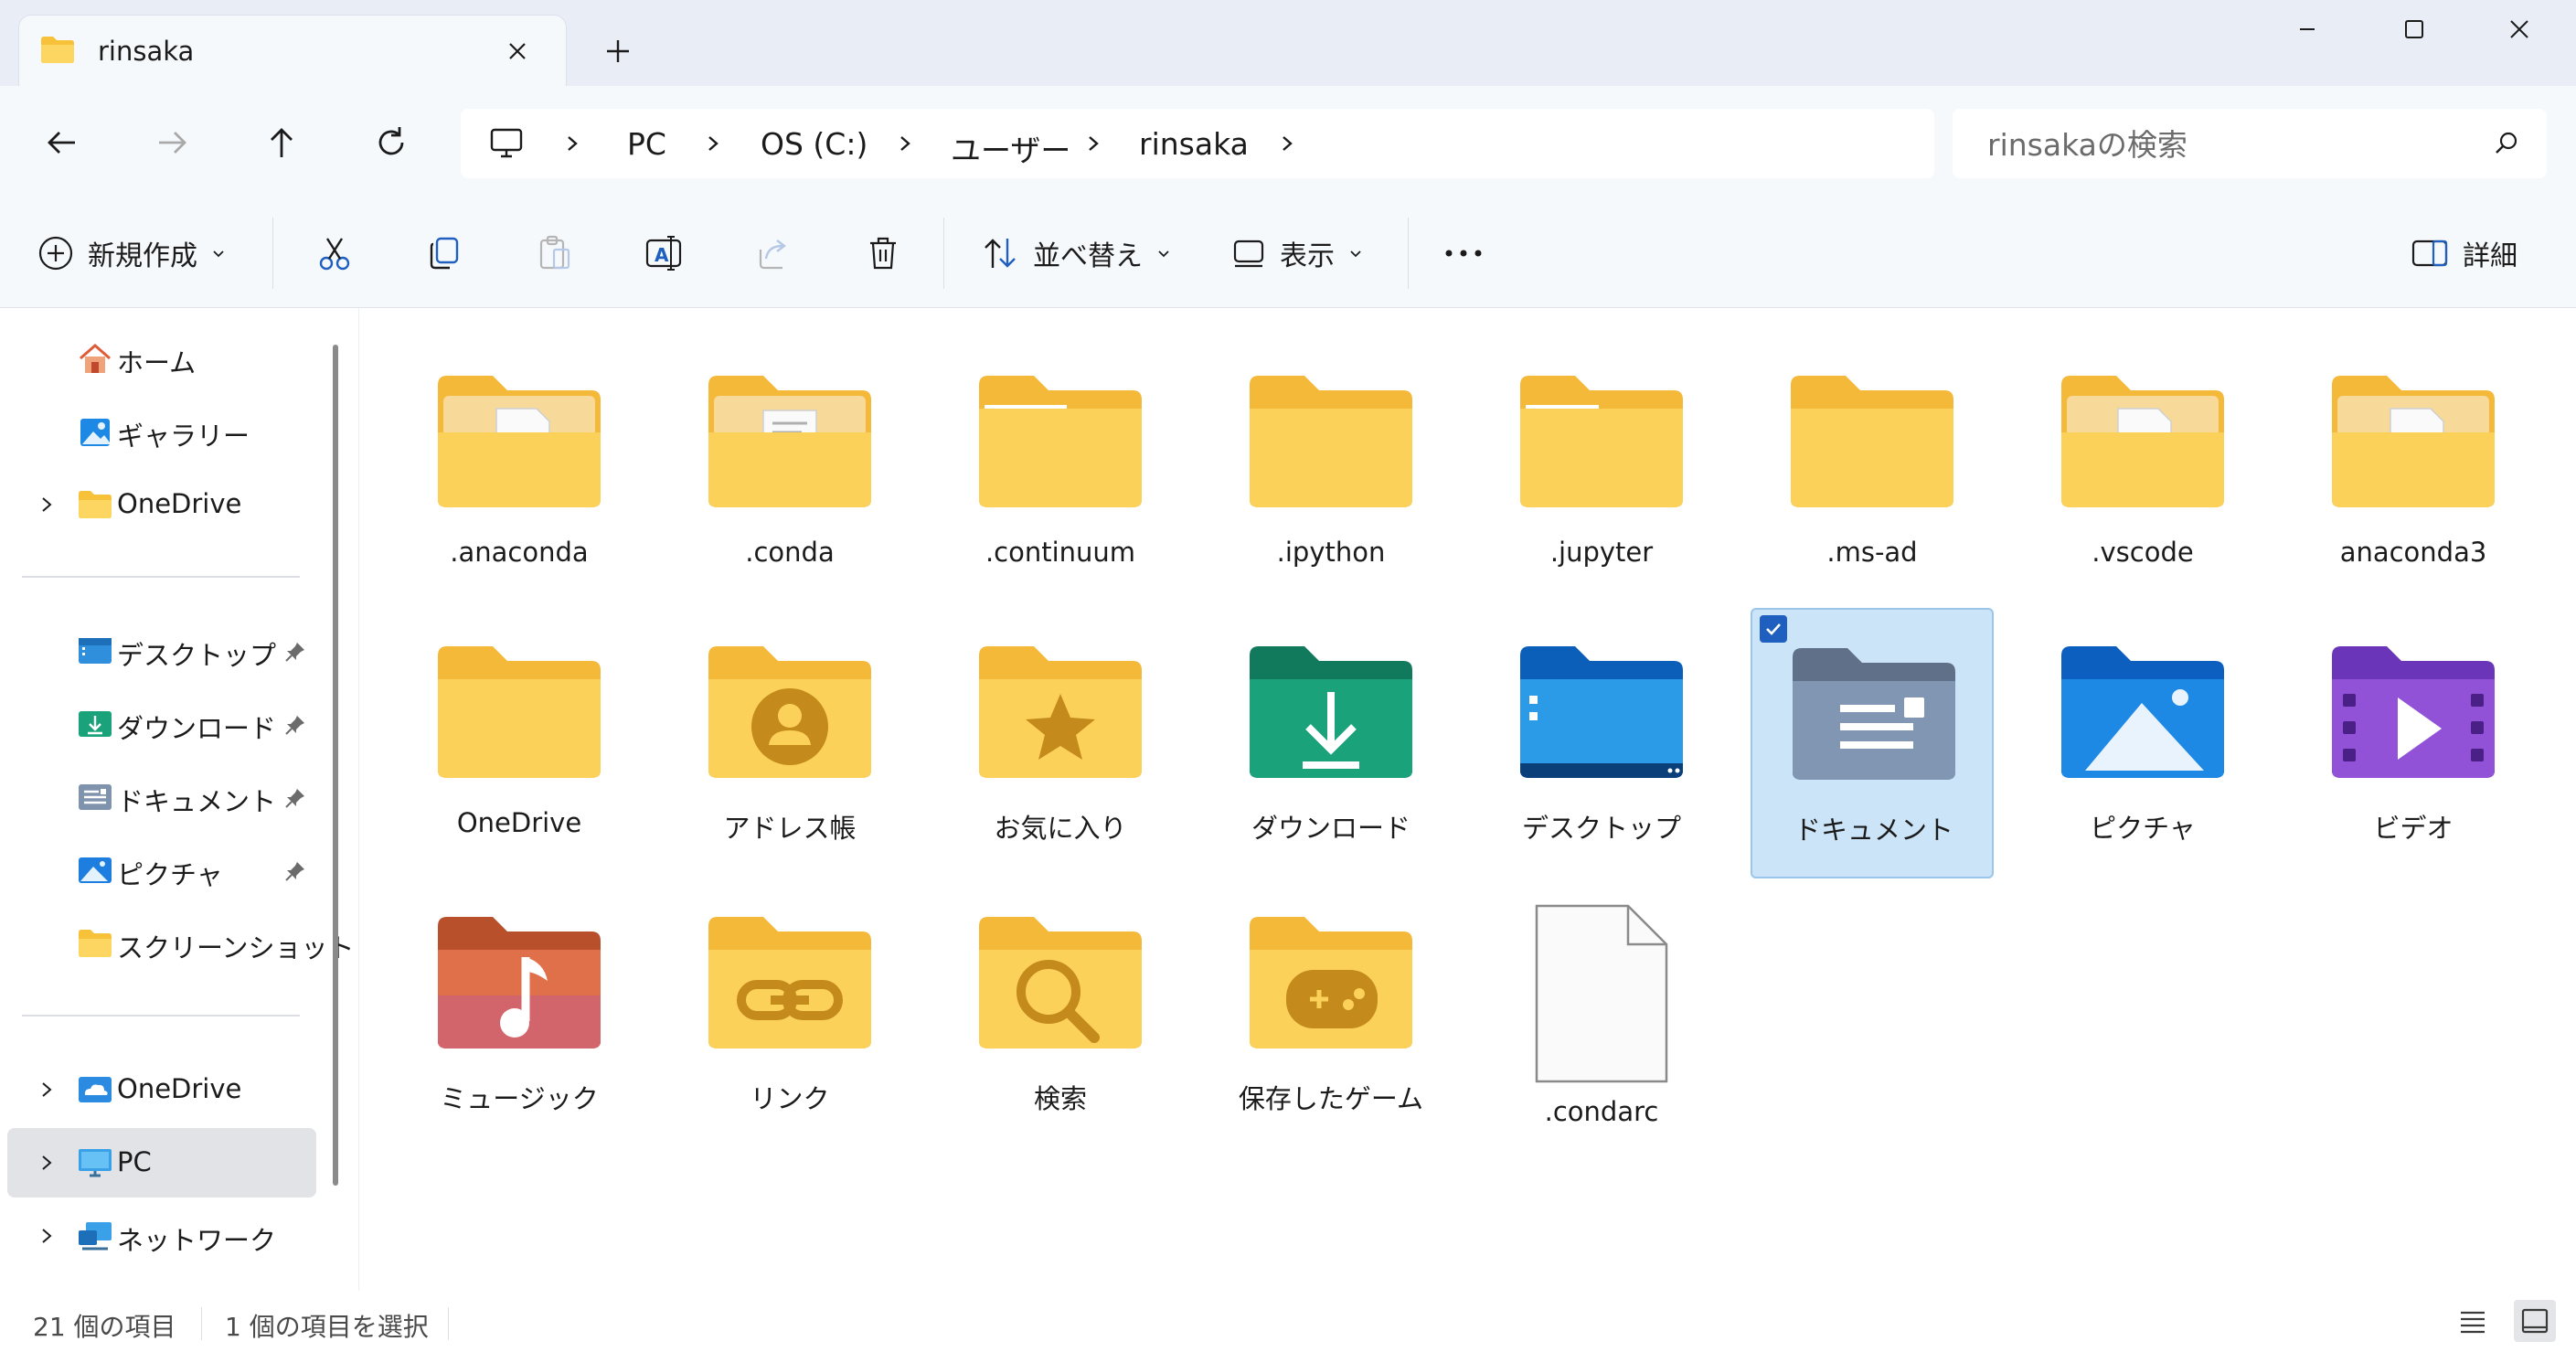 Image resolution: width=2576 pixels, height=1352 pixels. What do you see at coordinates (197, 1240) in the screenshot?
I see `sidebar-label-network: ネットワーク` at bounding box center [197, 1240].